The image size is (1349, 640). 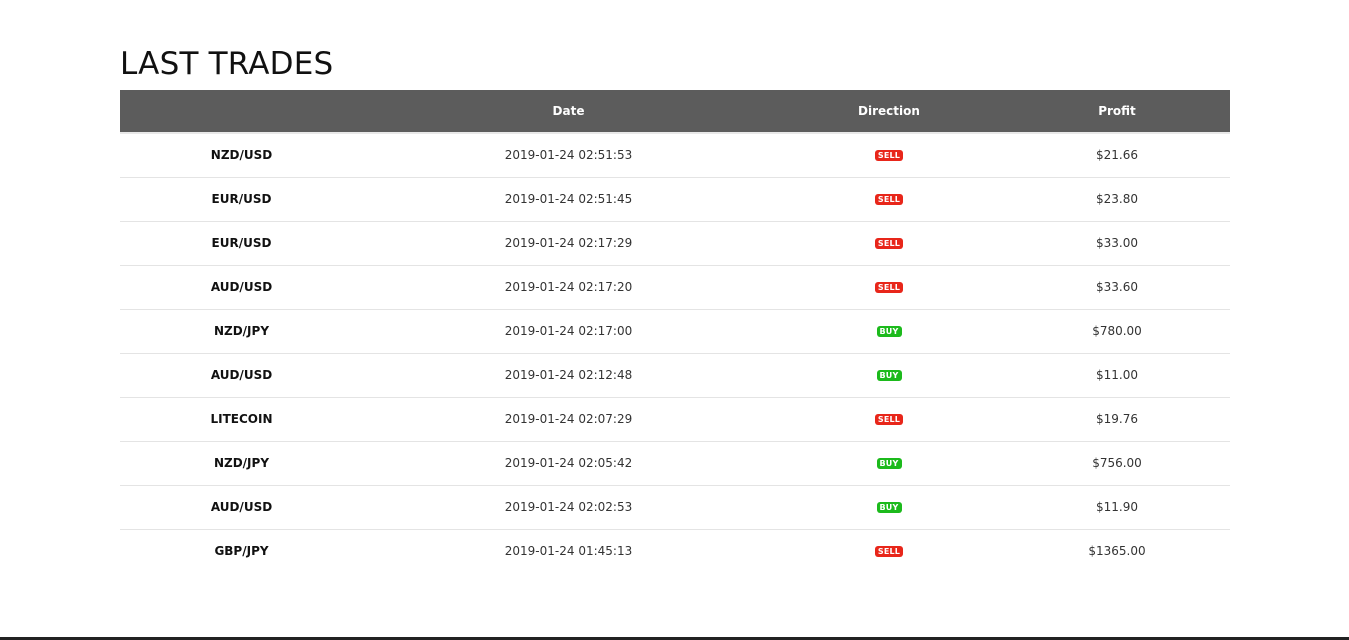 What do you see at coordinates (568, 551) in the screenshot?
I see `trade-date: 2019-01-24 01:45:13` at bounding box center [568, 551].